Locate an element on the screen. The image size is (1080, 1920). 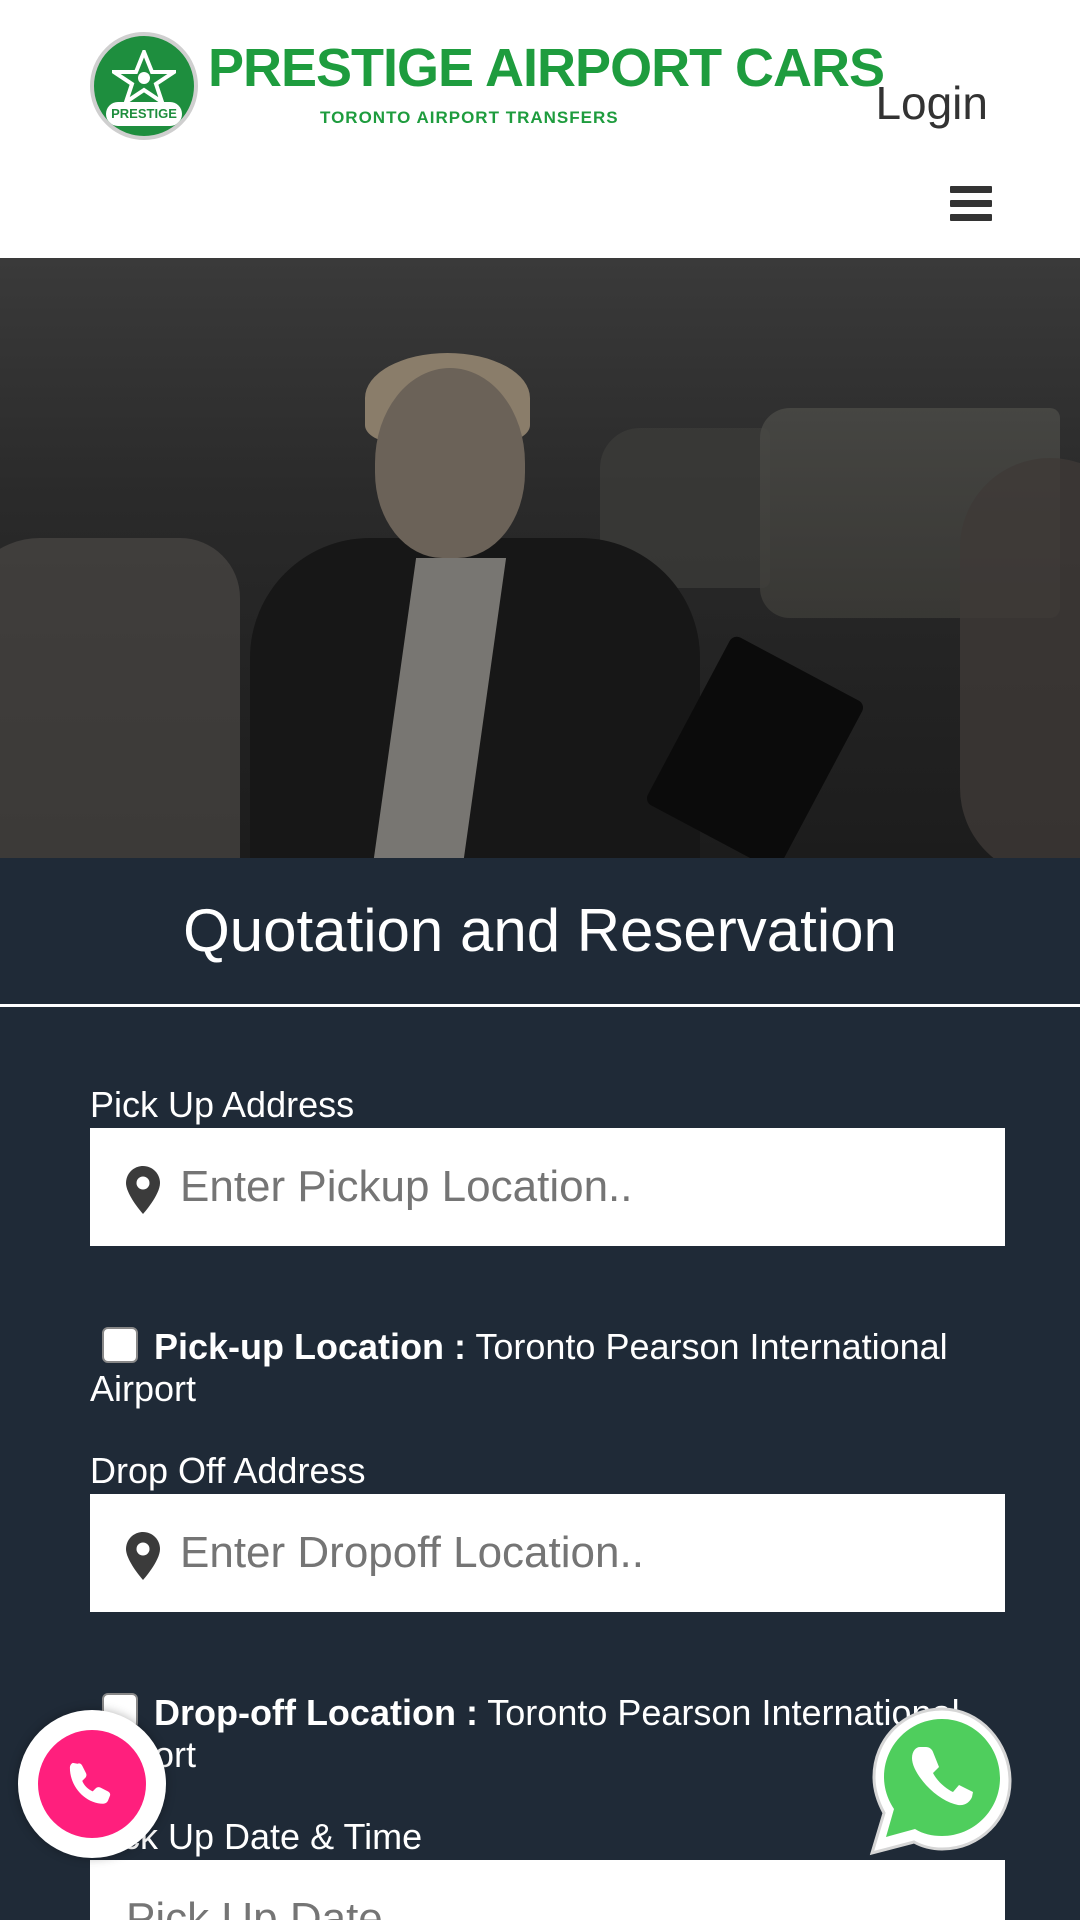
dropoff-location-label: Drop-off Location : is located at coordinates (316, 1712).